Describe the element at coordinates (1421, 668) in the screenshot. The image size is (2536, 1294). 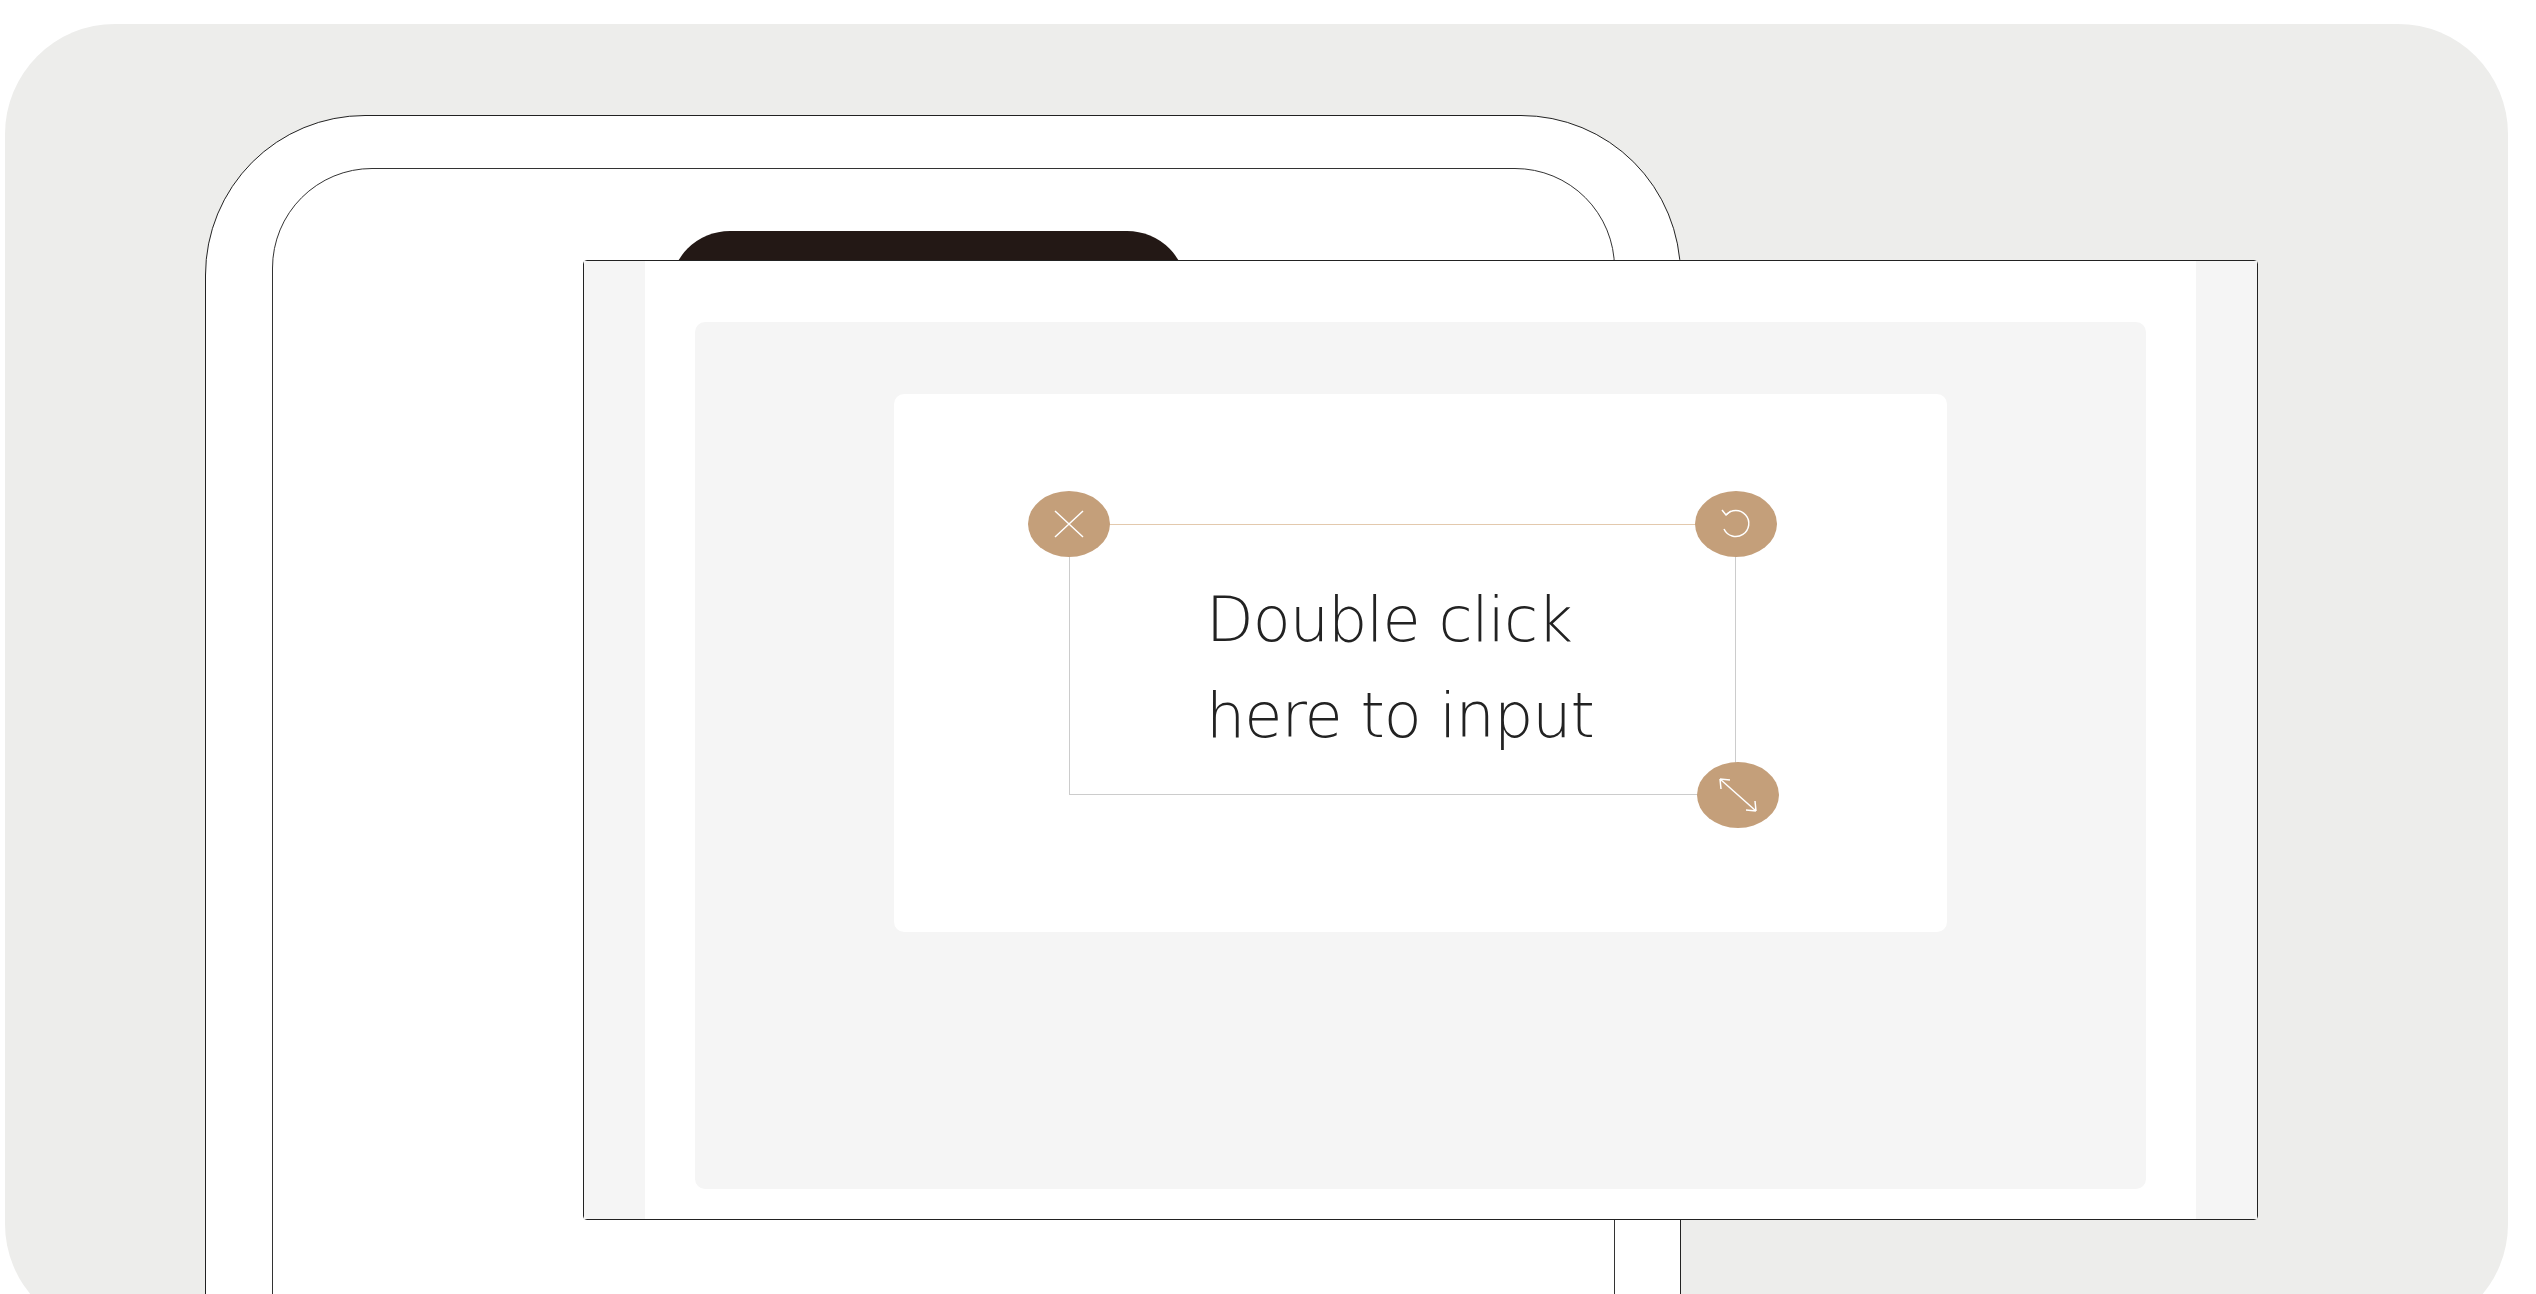
I see `text-box-text: Double click here to input` at that location.